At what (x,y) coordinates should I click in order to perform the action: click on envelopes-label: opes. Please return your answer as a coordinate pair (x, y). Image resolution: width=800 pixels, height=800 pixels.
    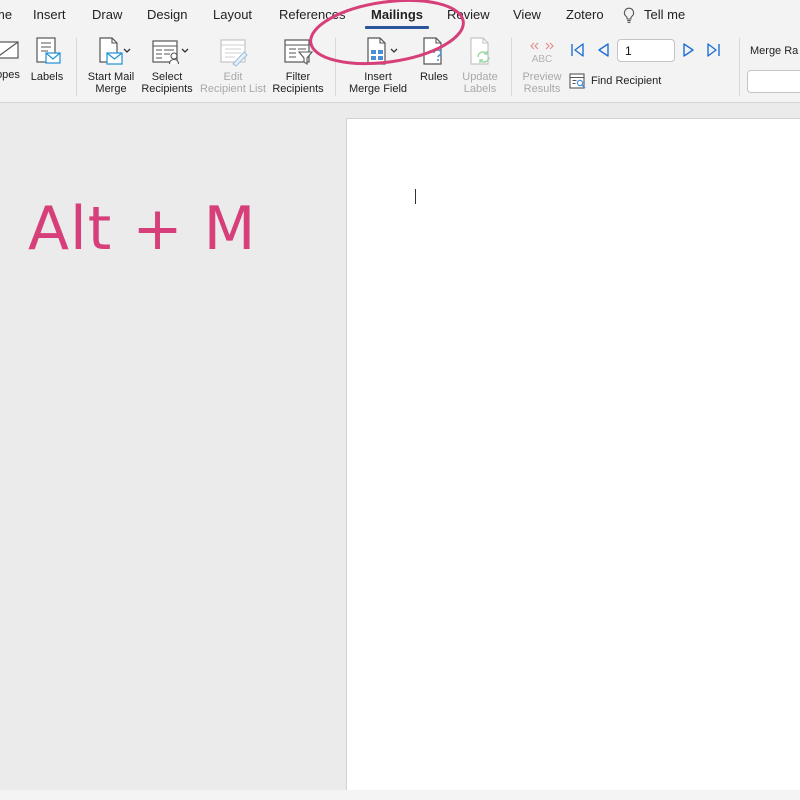
    Looking at the image, I should click on (10, 75).